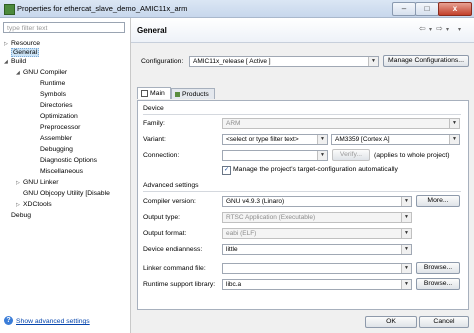 Image resolution: width=474 pixels, height=333 pixels. Describe the element at coordinates (169, 201) in the screenshot. I see `compiler-version-label: Compiler version:` at that location.